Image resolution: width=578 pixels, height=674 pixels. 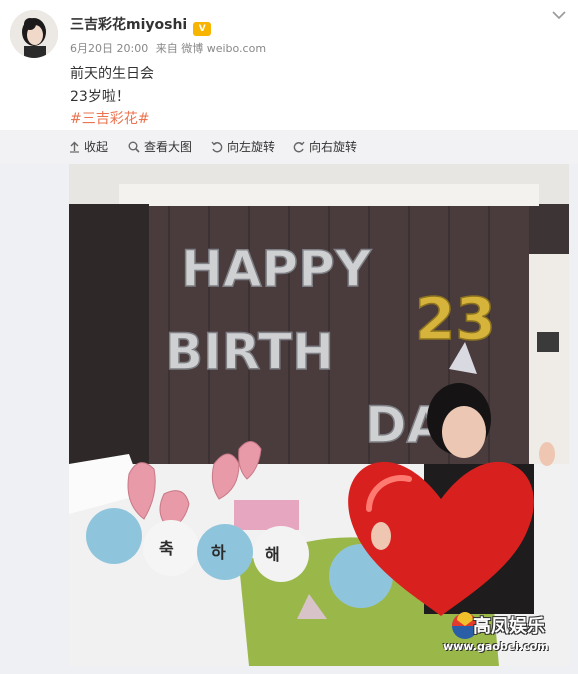 I want to click on post-text-line-1: 前天的生日会, so click(x=112, y=74).